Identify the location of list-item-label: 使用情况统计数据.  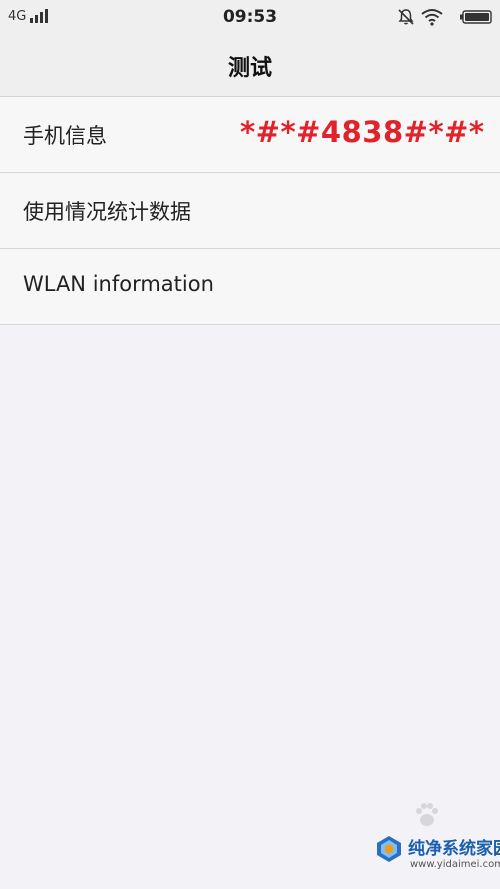
(107, 212).